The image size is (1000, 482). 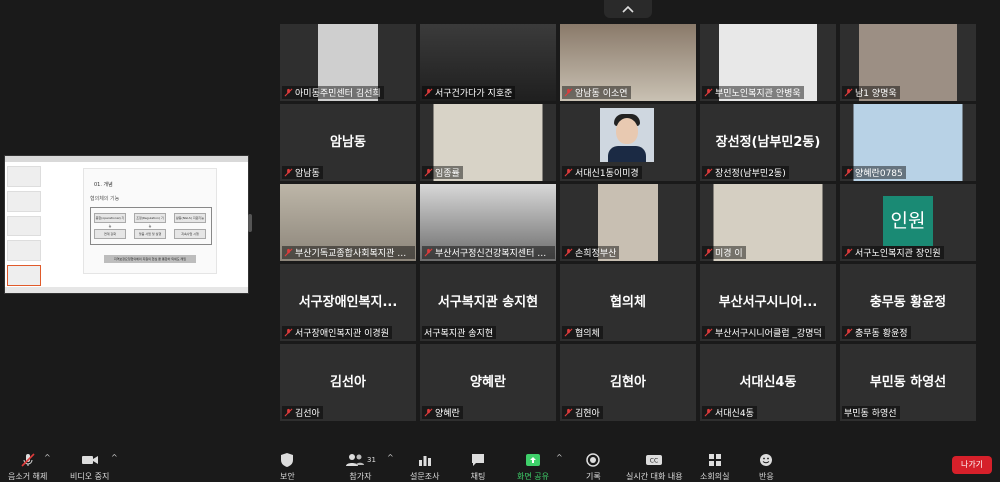 I want to click on slide-title: 01. 개념, so click(x=103, y=185).